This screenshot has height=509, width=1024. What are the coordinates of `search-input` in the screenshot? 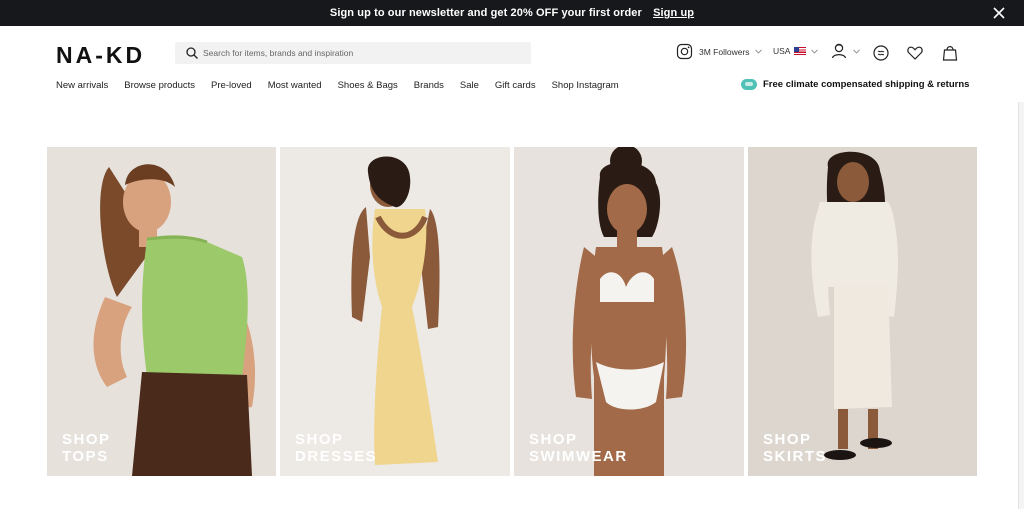 It's located at (363, 53).